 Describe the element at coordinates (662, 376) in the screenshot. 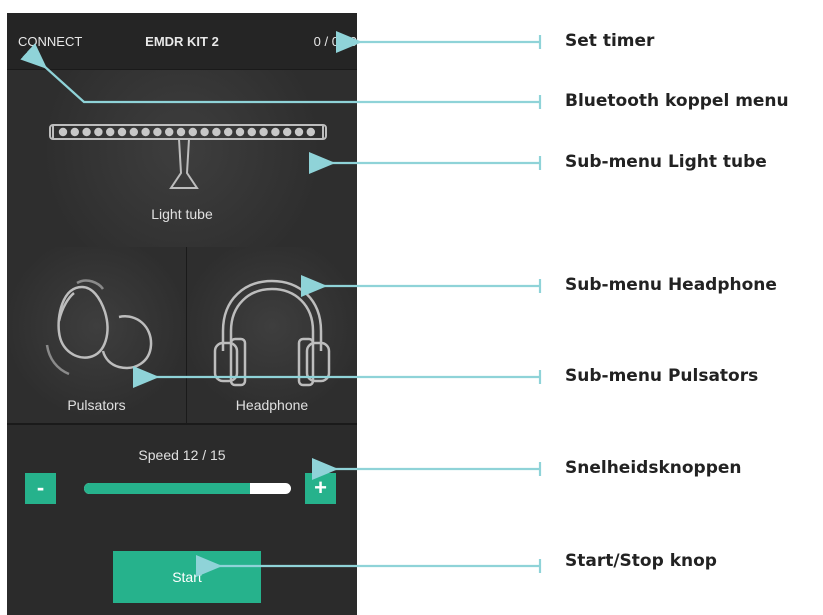

I see `callout-pulsators: Sub-menu Pulsators` at that location.